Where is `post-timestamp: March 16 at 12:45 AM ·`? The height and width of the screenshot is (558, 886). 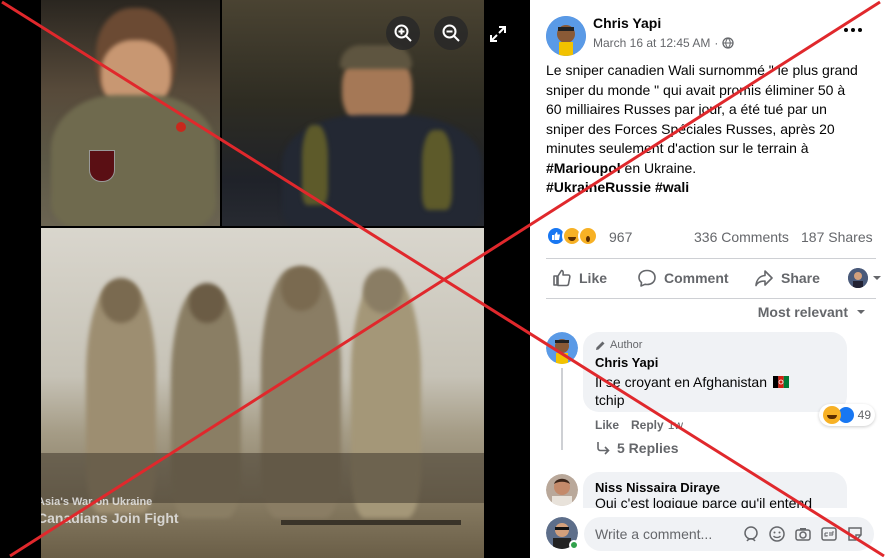
post-timestamp: March 16 at 12:45 AM · is located at coordinates (664, 43).